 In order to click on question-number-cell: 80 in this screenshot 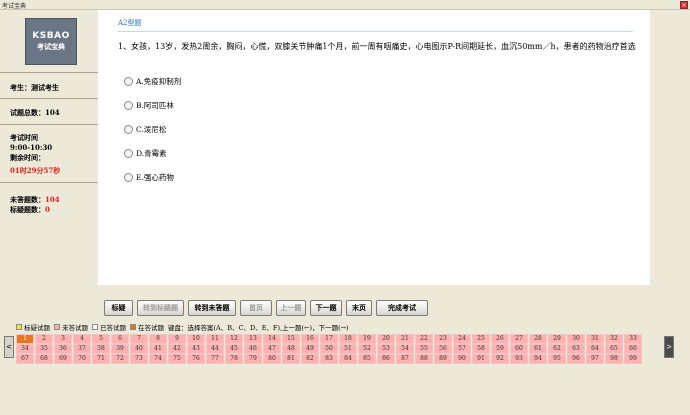, I will do `click(272, 359)`.